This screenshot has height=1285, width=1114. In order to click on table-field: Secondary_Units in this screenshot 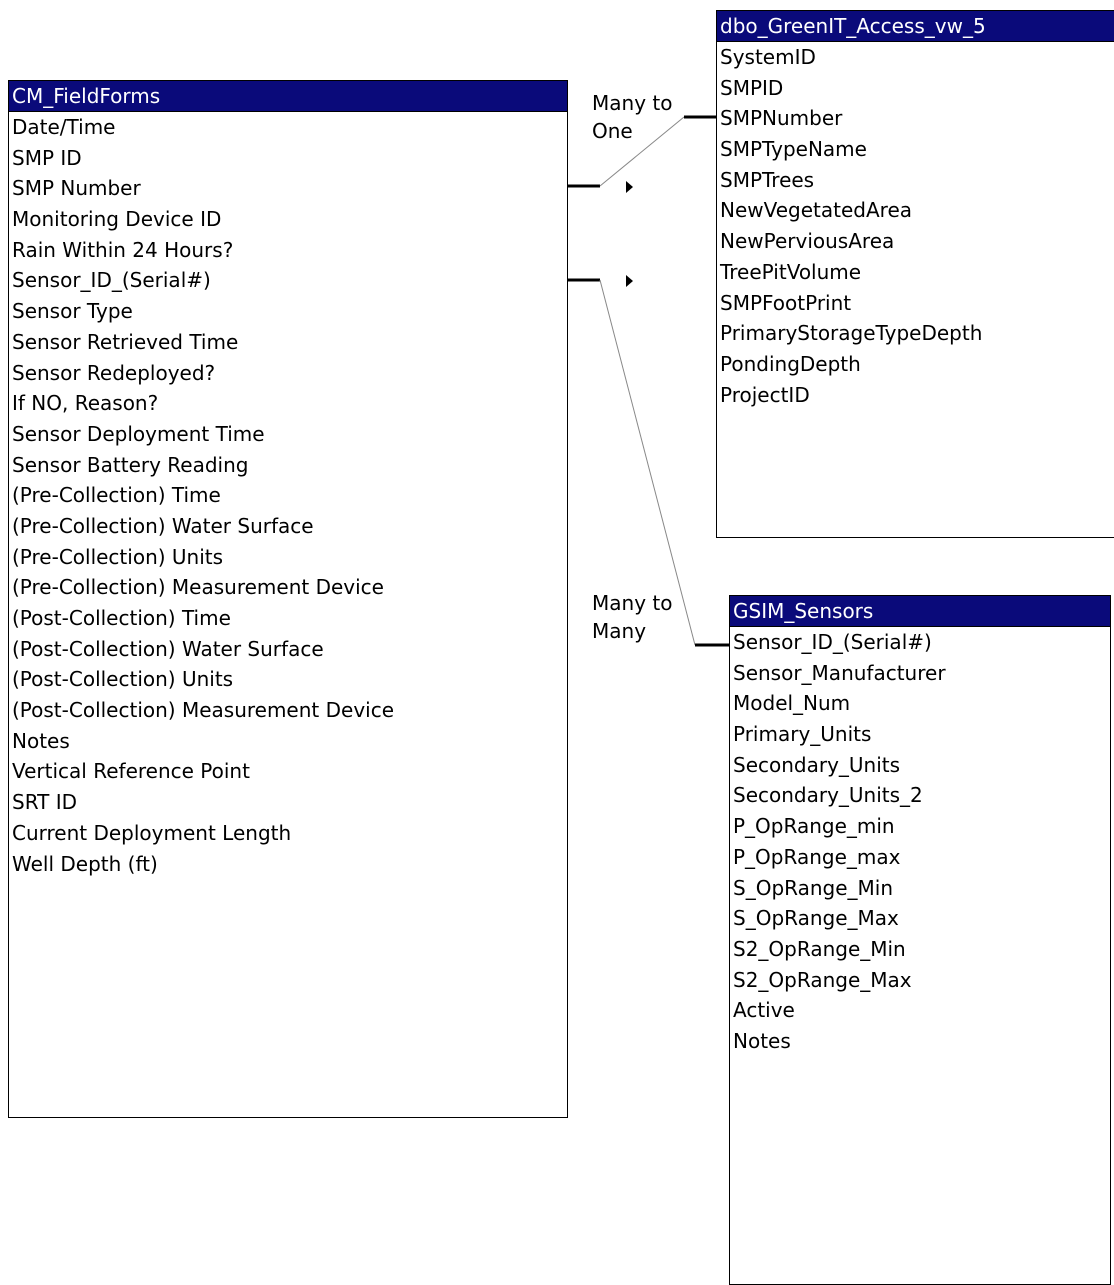, I will do `click(920, 765)`.